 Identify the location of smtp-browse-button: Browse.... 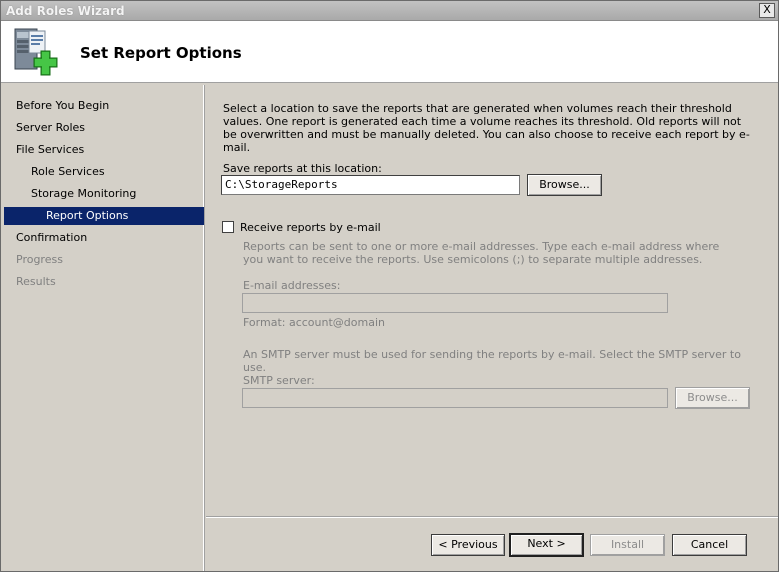
(712, 398).